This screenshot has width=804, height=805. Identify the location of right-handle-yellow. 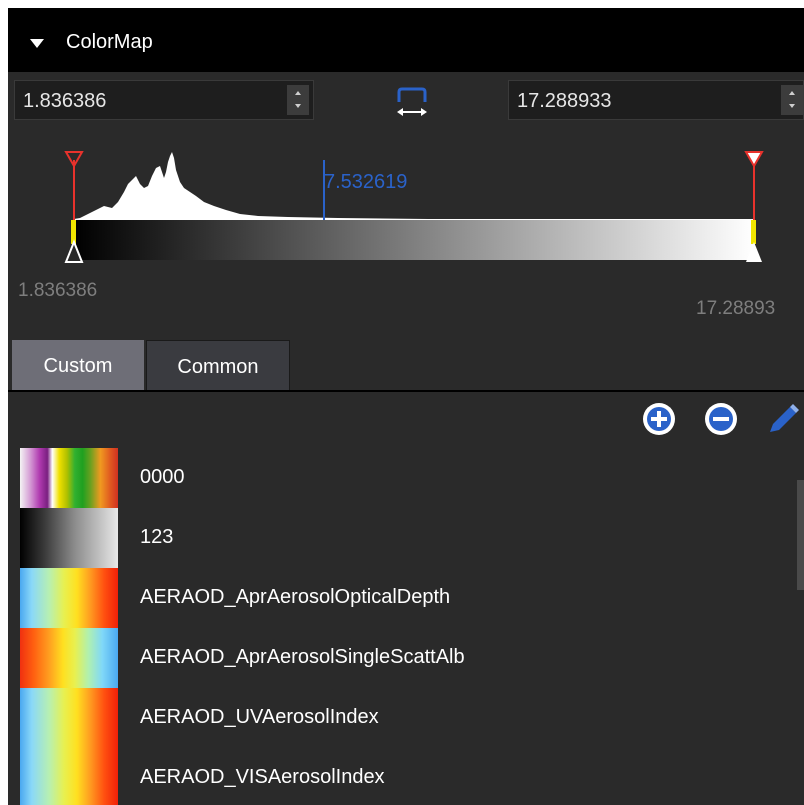
(753, 232).